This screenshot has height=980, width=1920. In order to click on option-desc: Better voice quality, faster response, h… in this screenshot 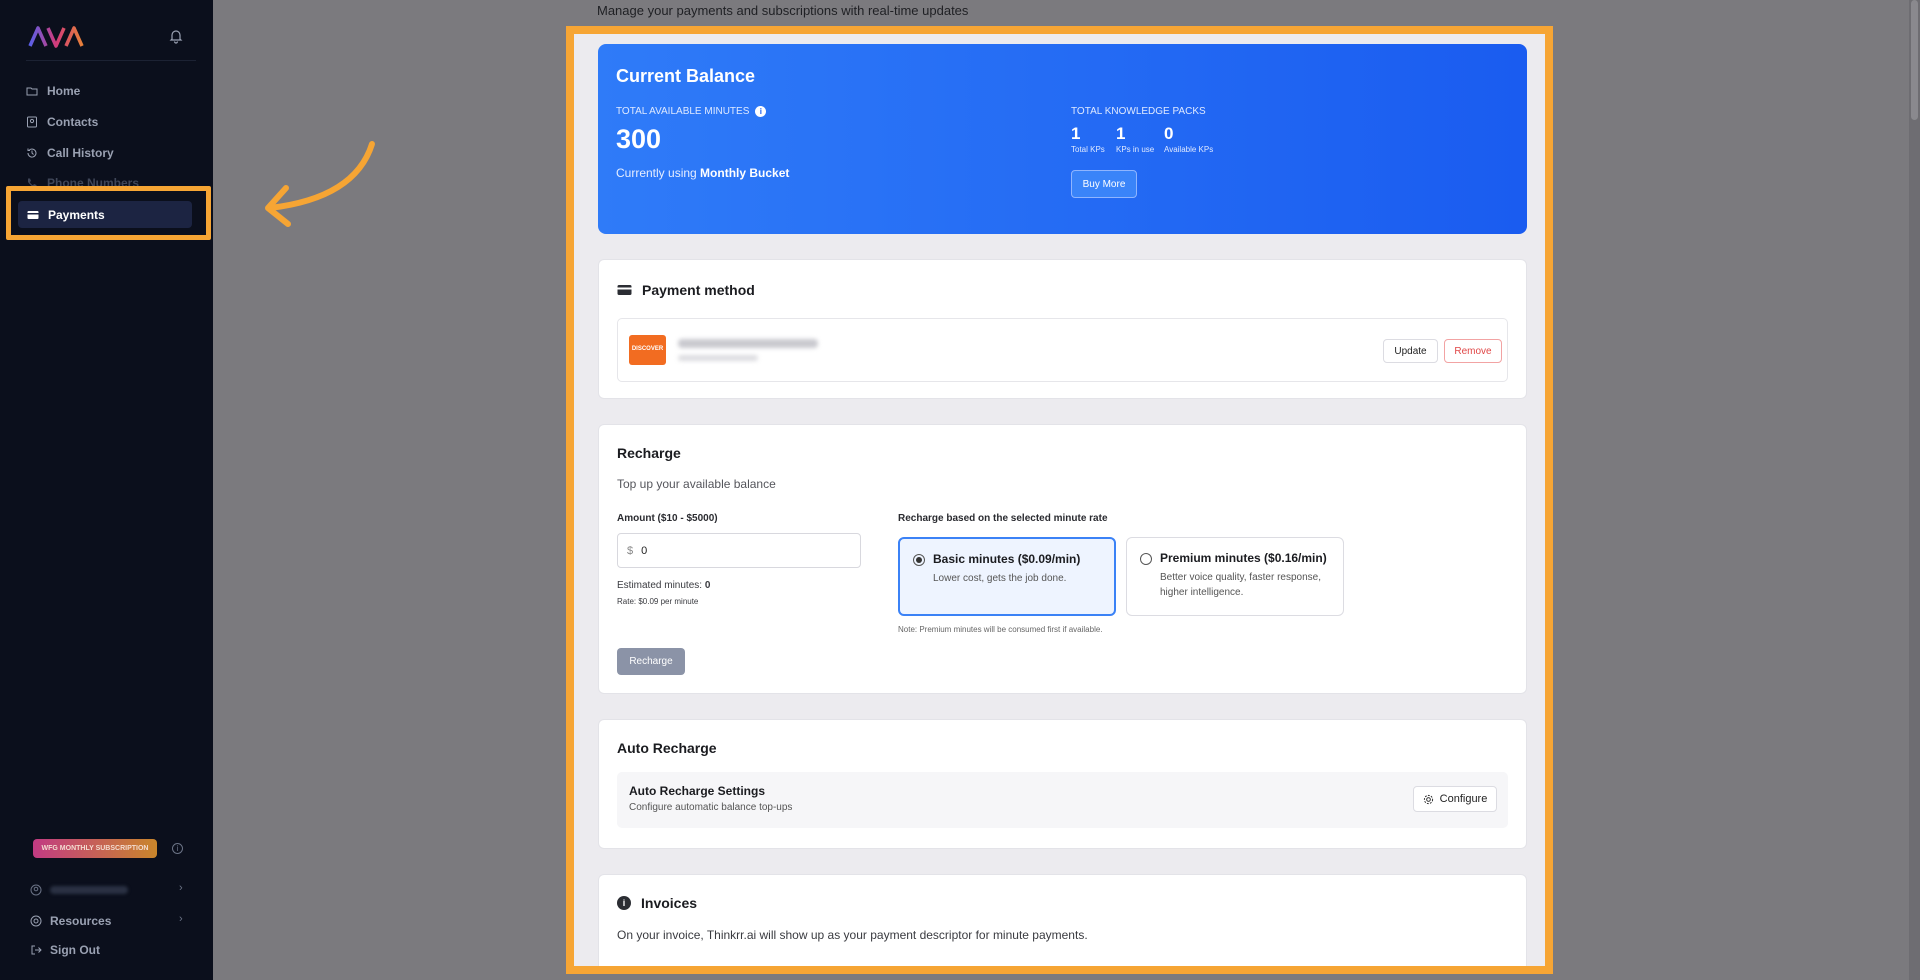, I will do `click(1241, 585)`.